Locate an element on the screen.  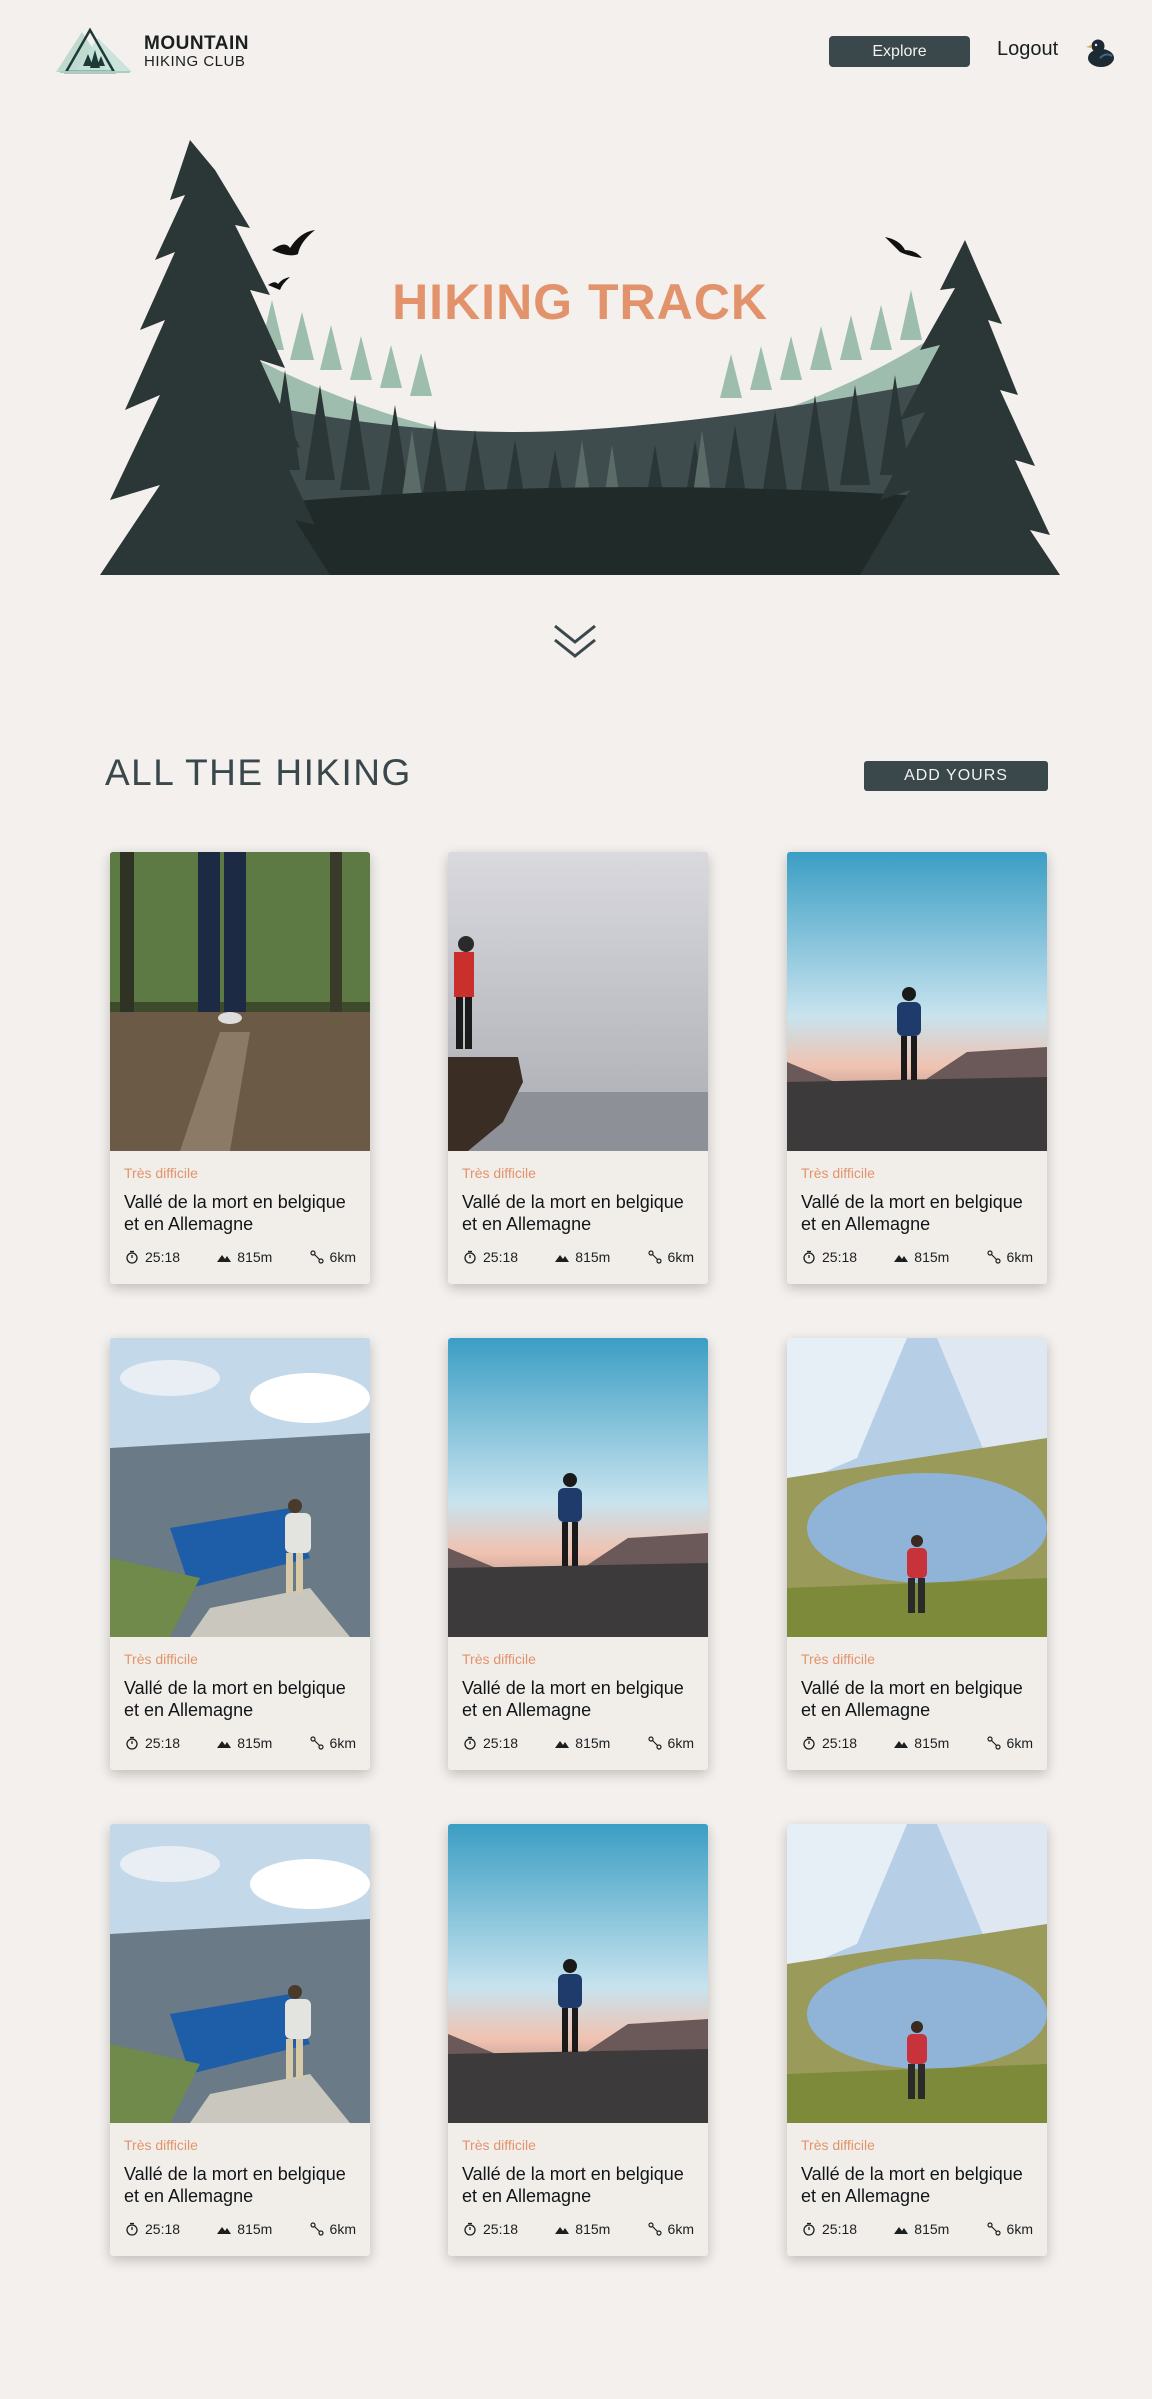
avatar is located at coordinates (1100, 52).